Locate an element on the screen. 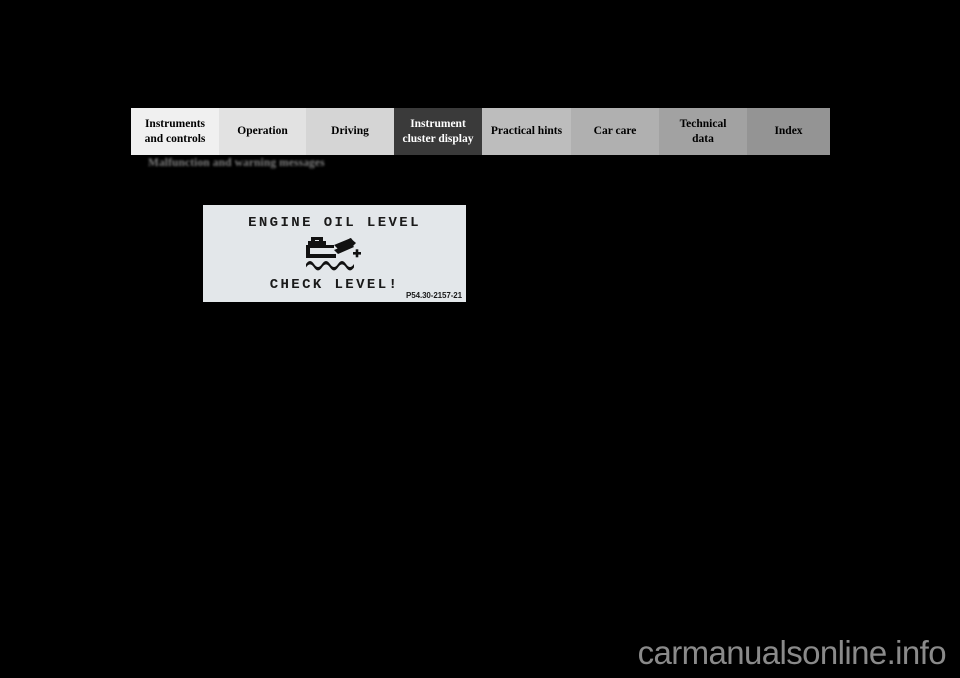  tab-label: Instrument cluster display is located at coordinates (438, 131).